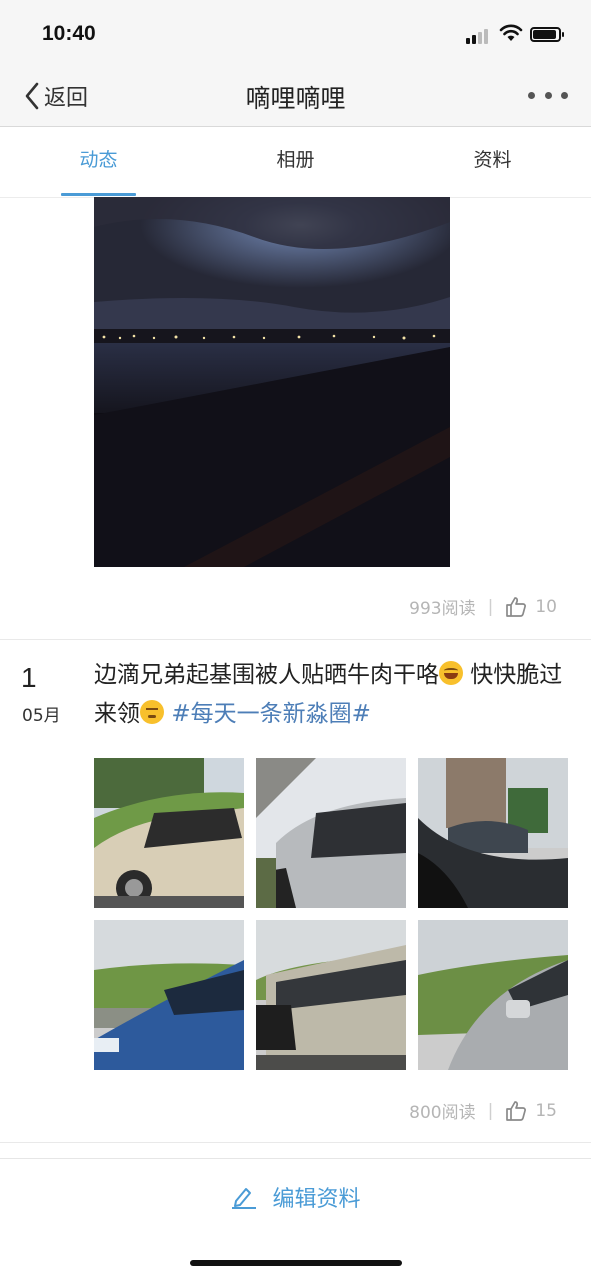 Image resolution: width=591 pixels, height=1279 pixels. What do you see at coordinates (483, 1111) in the screenshot?
I see `post-stats: 800阅读 | 15` at bounding box center [483, 1111].